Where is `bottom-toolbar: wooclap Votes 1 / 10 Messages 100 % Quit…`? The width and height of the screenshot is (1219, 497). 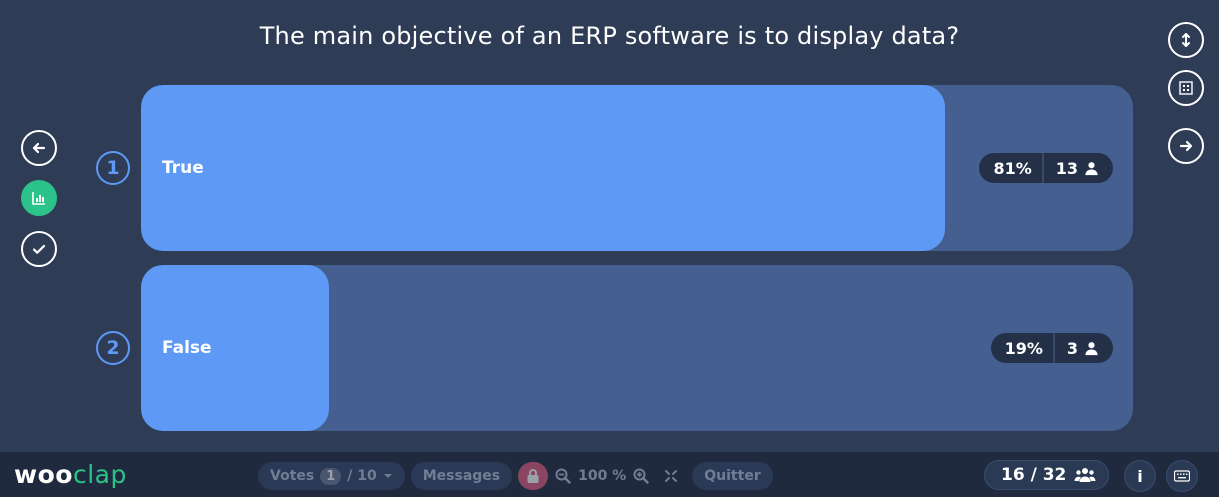
bottom-toolbar: wooclap Votes 1 / 10 Messages 100 % Quit… is located at coordinates (609, 474).